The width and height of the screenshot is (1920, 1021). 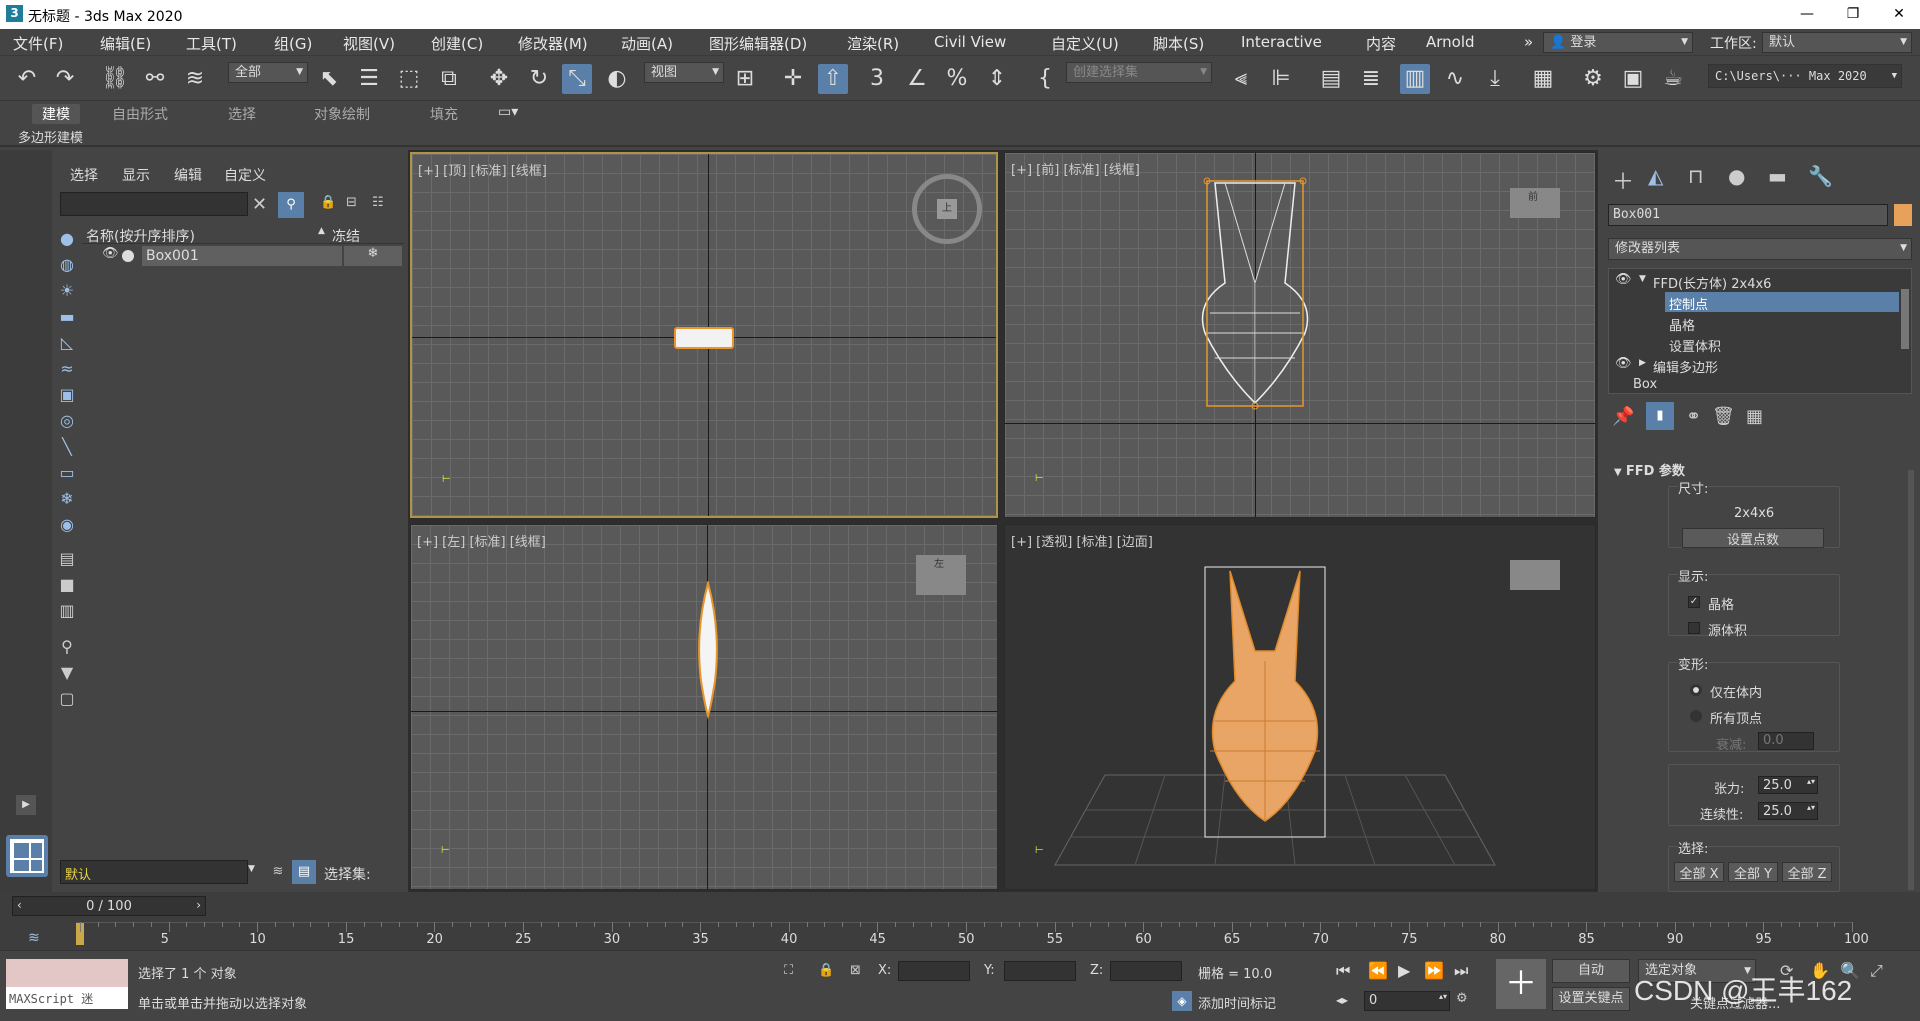 What do you see at coordinates (1820, 176) in the screenshot?
I see `utilities-tab-icon: 🔧` at bounding box center [1820, 176].